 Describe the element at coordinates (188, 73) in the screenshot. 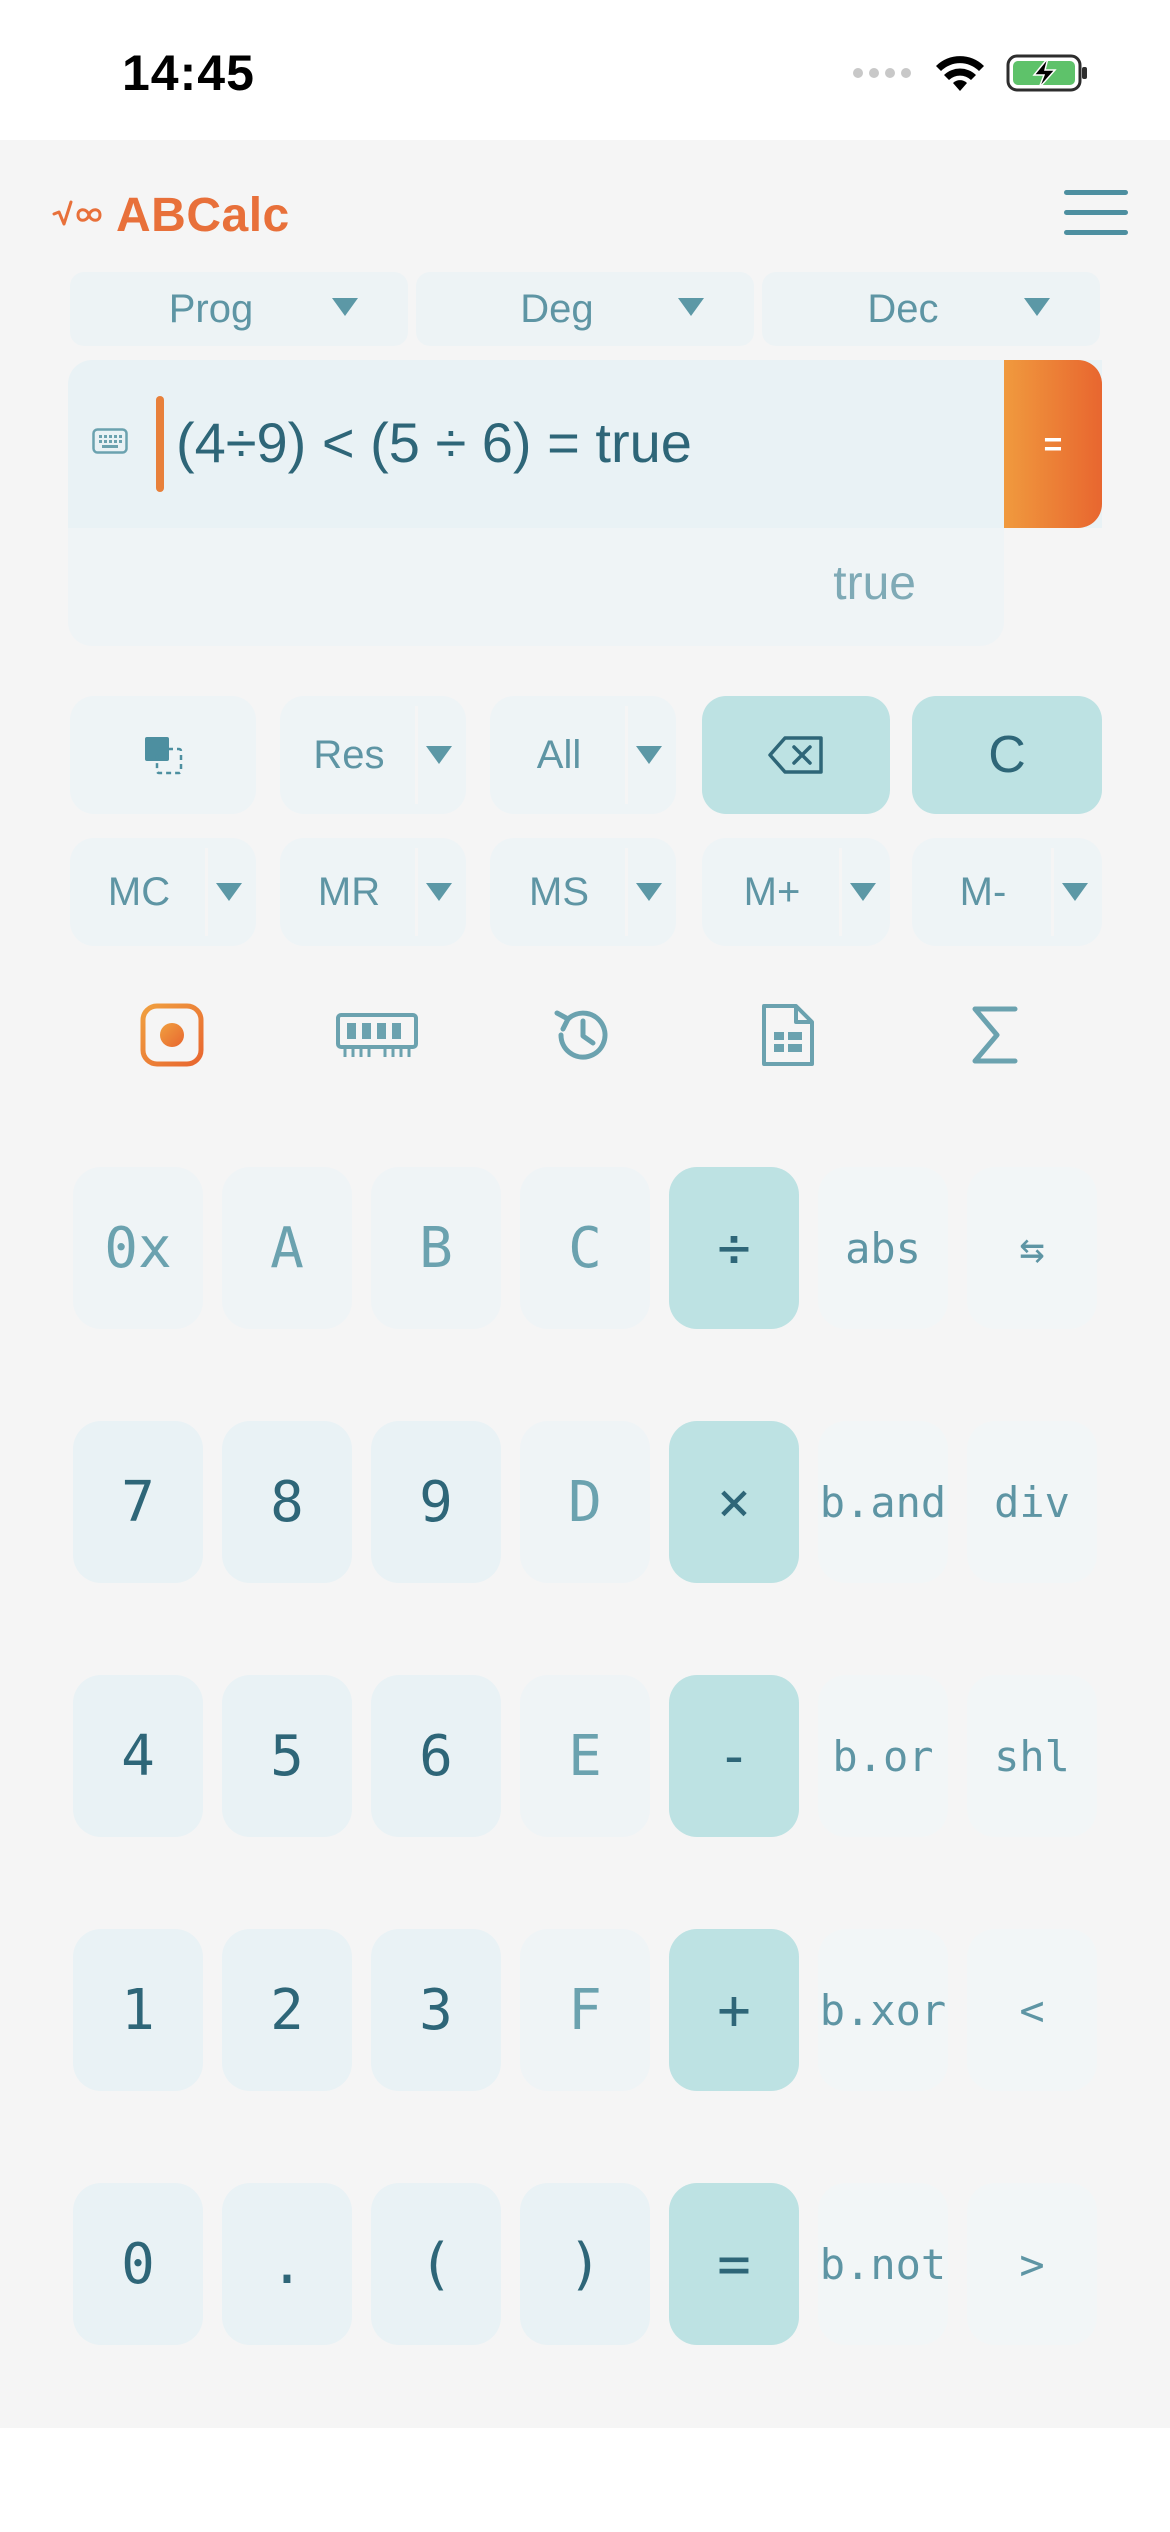

I see `status-time: 14:45` at that location.